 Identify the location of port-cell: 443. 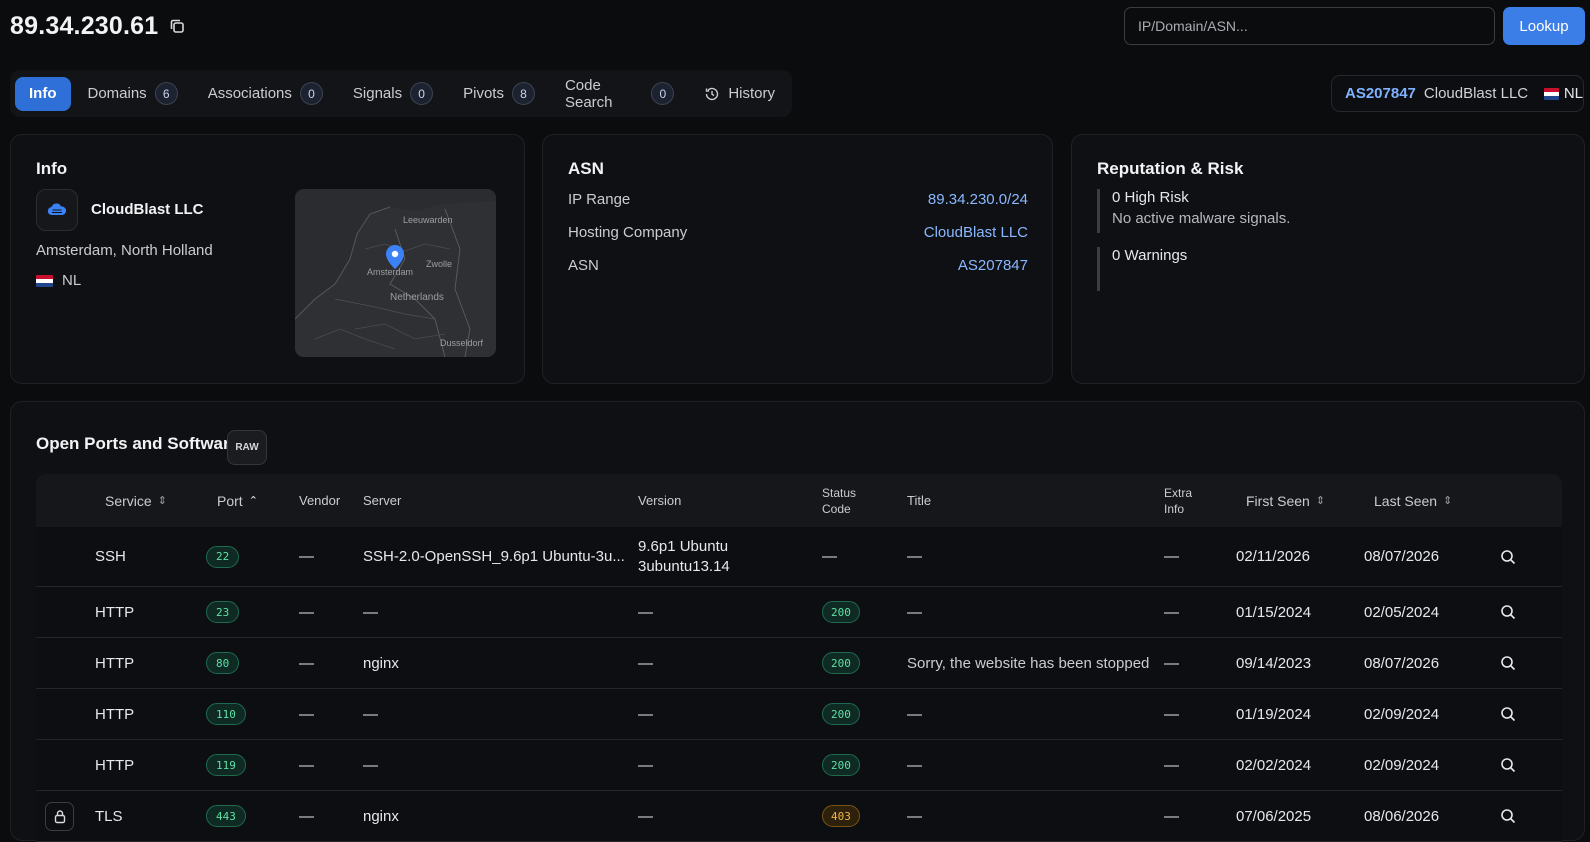
(226, 816).